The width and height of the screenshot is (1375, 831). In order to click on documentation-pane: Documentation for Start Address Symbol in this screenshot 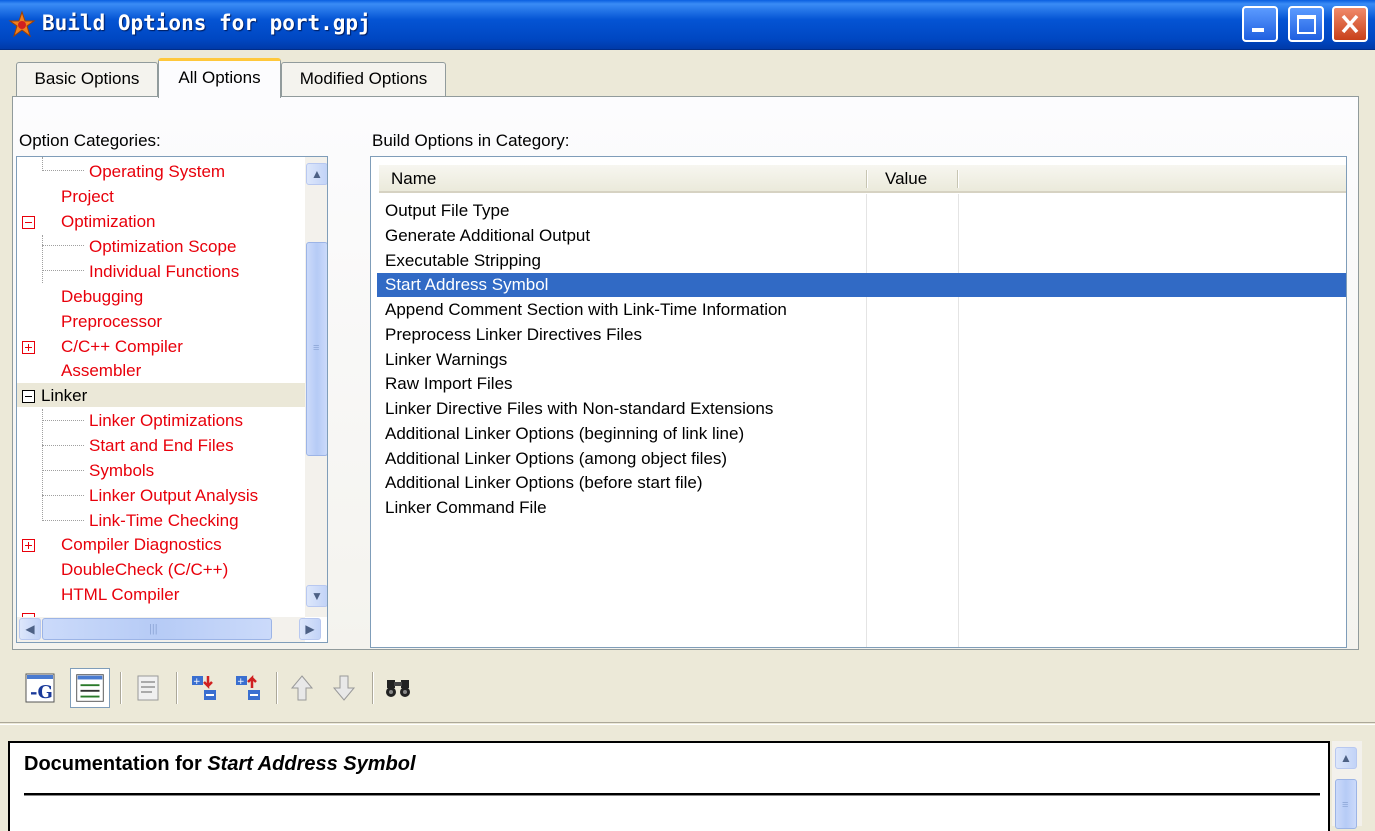, I will do `click(669, 786)`.